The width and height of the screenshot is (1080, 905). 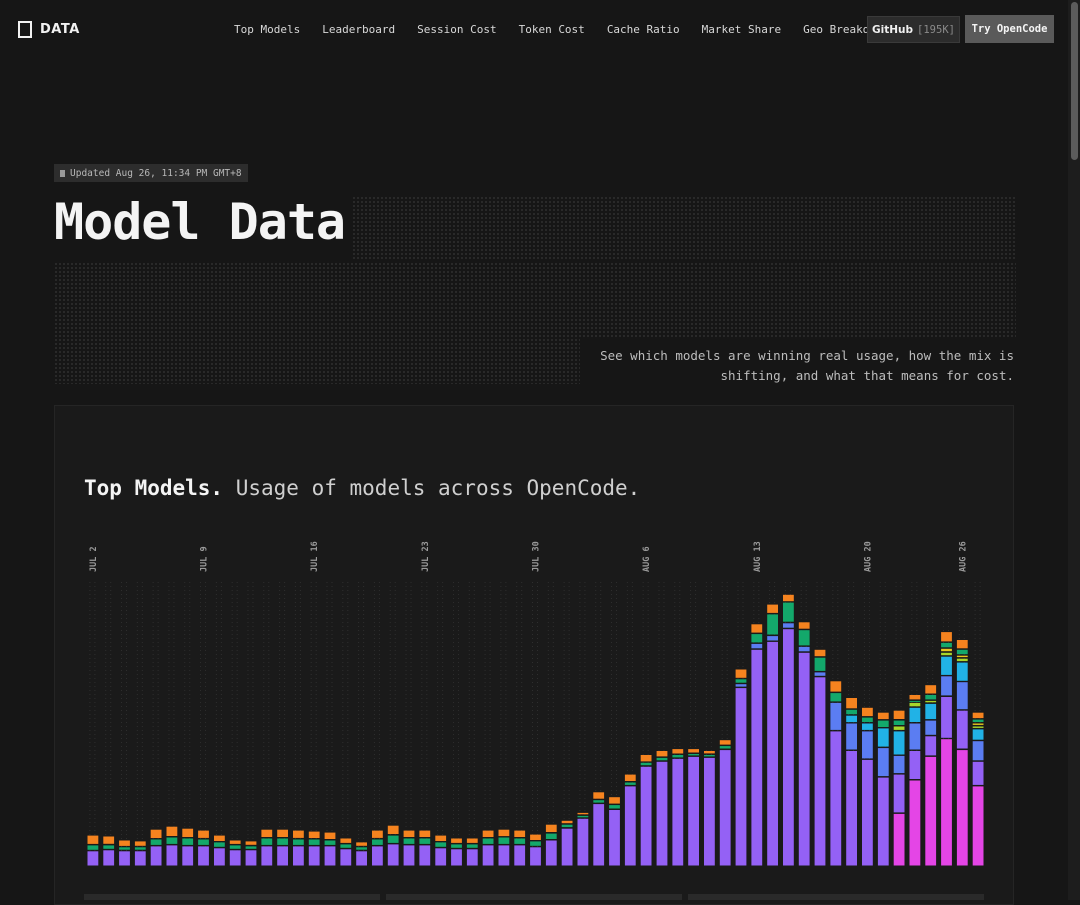 I want to click on bar-segment-blue, so click(x=836, y=716).